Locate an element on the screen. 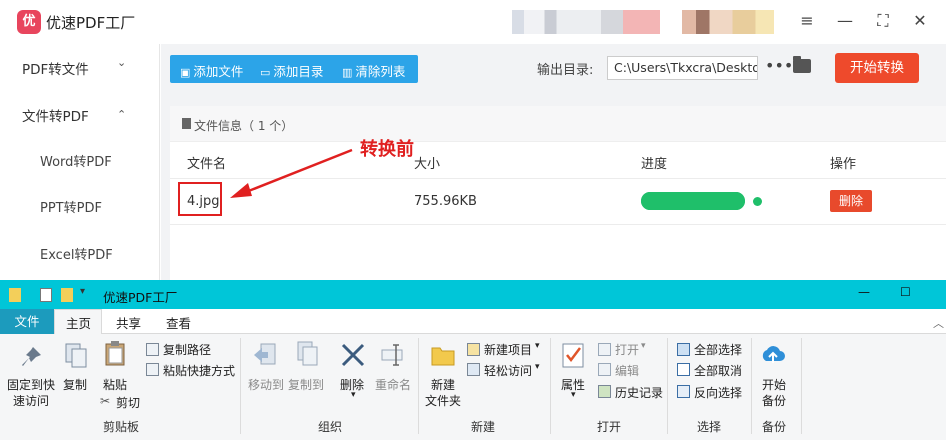 The image size is (946, 440). cloud-backup-icon is located at coordinates (773, 354).